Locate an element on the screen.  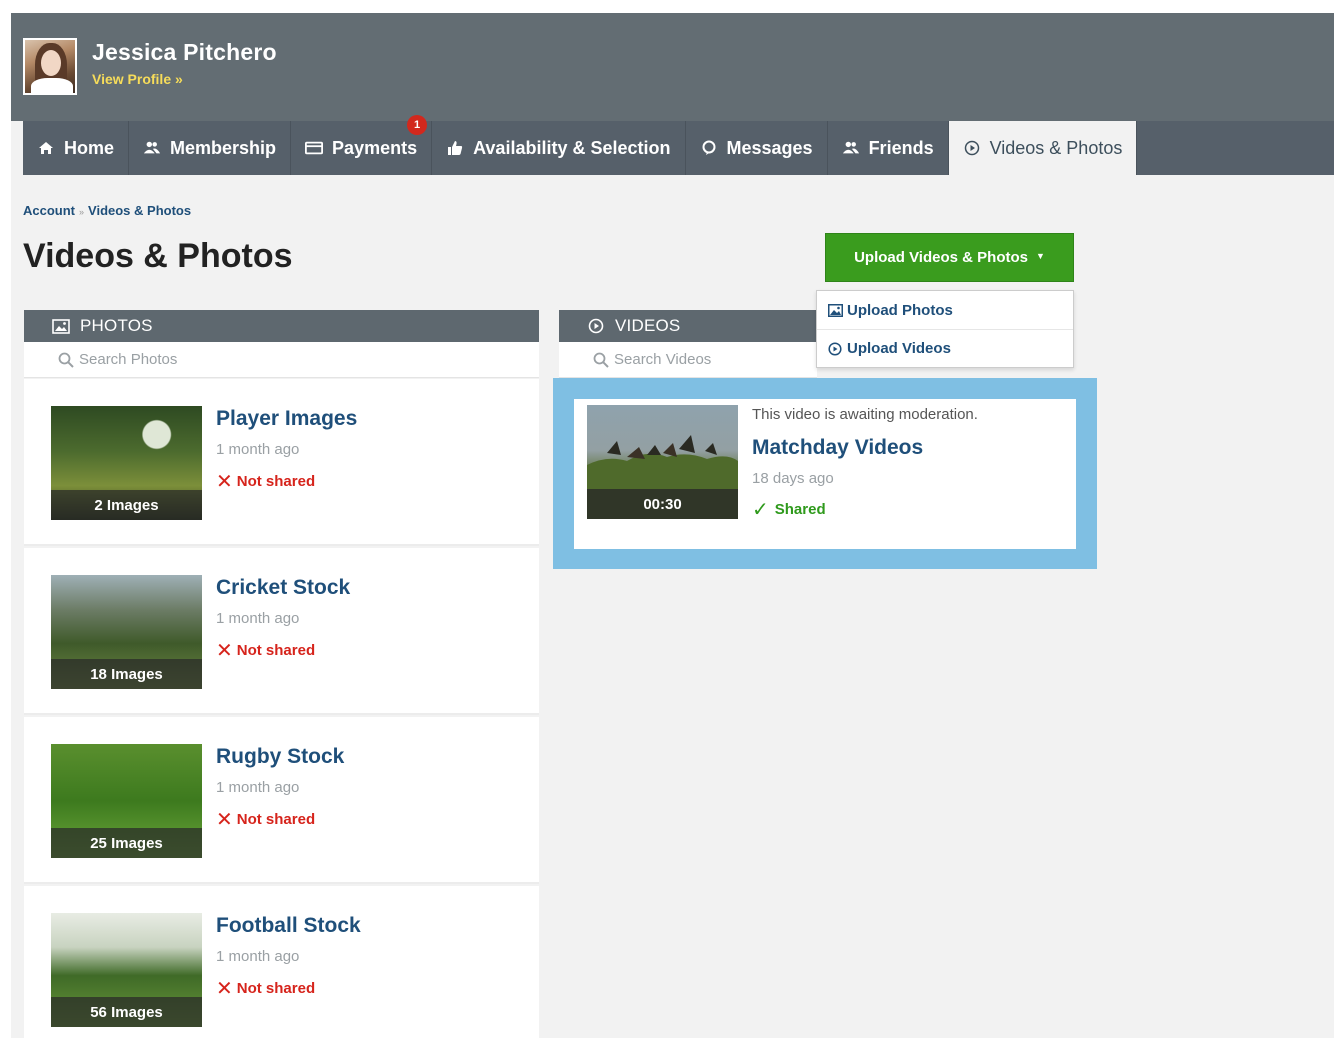
videos-panel-header: VIDEOS is located at coordinates (688, 326).